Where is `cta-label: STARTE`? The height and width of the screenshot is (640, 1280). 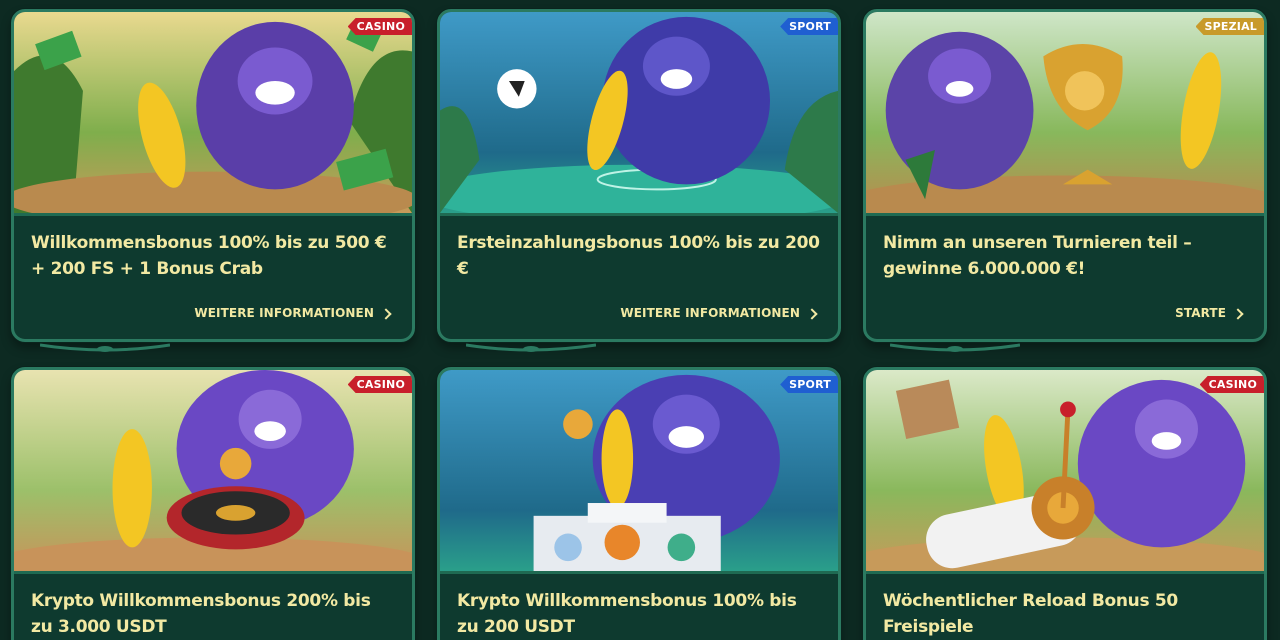
cta-label: STARTE is located at coordinates (1200, 313).